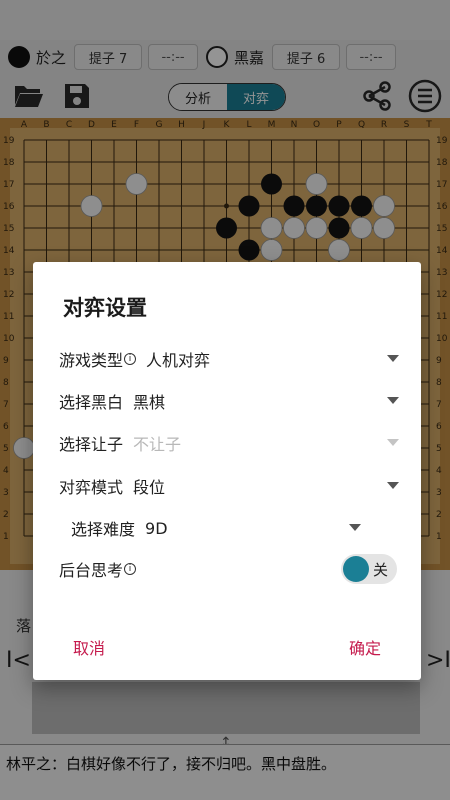  What do you see at coordinates (229, 443) in the screenshot?
I see `handicap-select: 选择让子 不让子` at bounding box center [229, 443].